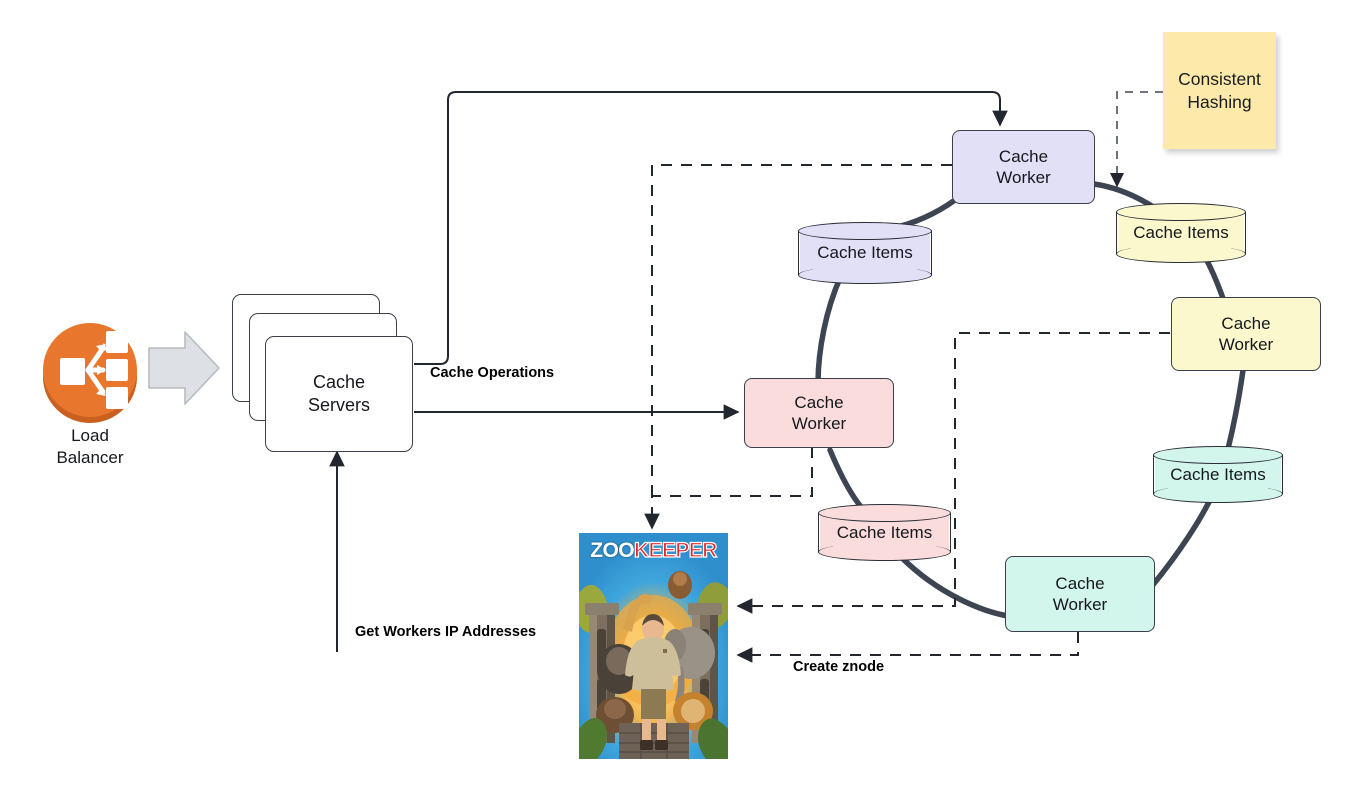 This screenshot has width=1358, height=797. What do you see at coordinates (675, 550) in the screenshot?
I see `zookeeper-title-keeper: KEEPER` at bounding box center [675, 550].